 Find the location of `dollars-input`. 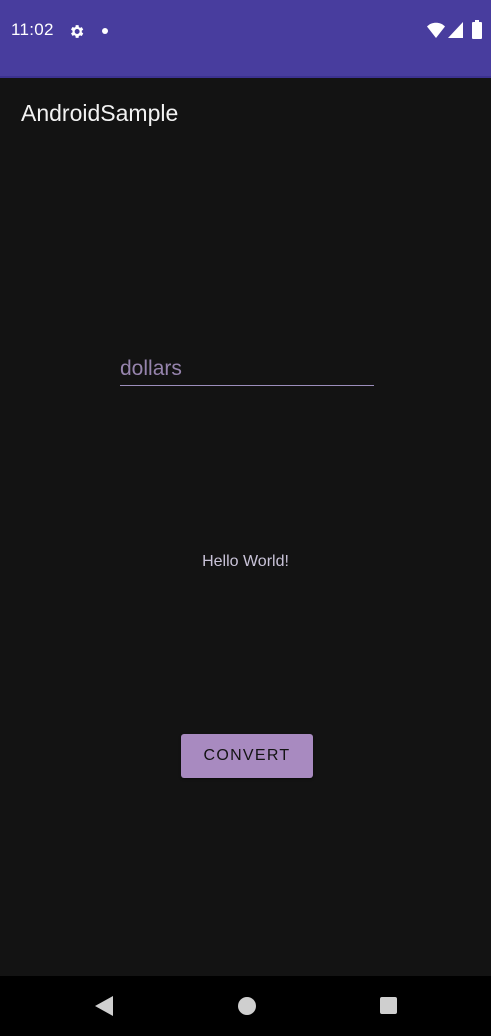

dollars-input is located at coordinates (247, 368).